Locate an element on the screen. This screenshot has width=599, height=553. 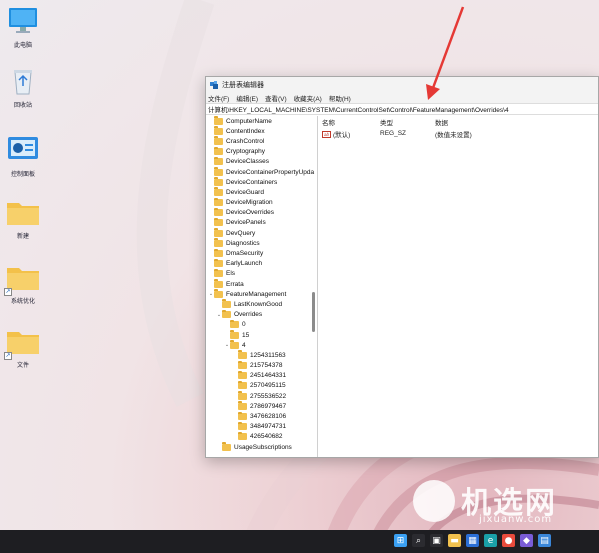
shortcut-arrow-icon: ↗ is located at coordinates (8, 356).